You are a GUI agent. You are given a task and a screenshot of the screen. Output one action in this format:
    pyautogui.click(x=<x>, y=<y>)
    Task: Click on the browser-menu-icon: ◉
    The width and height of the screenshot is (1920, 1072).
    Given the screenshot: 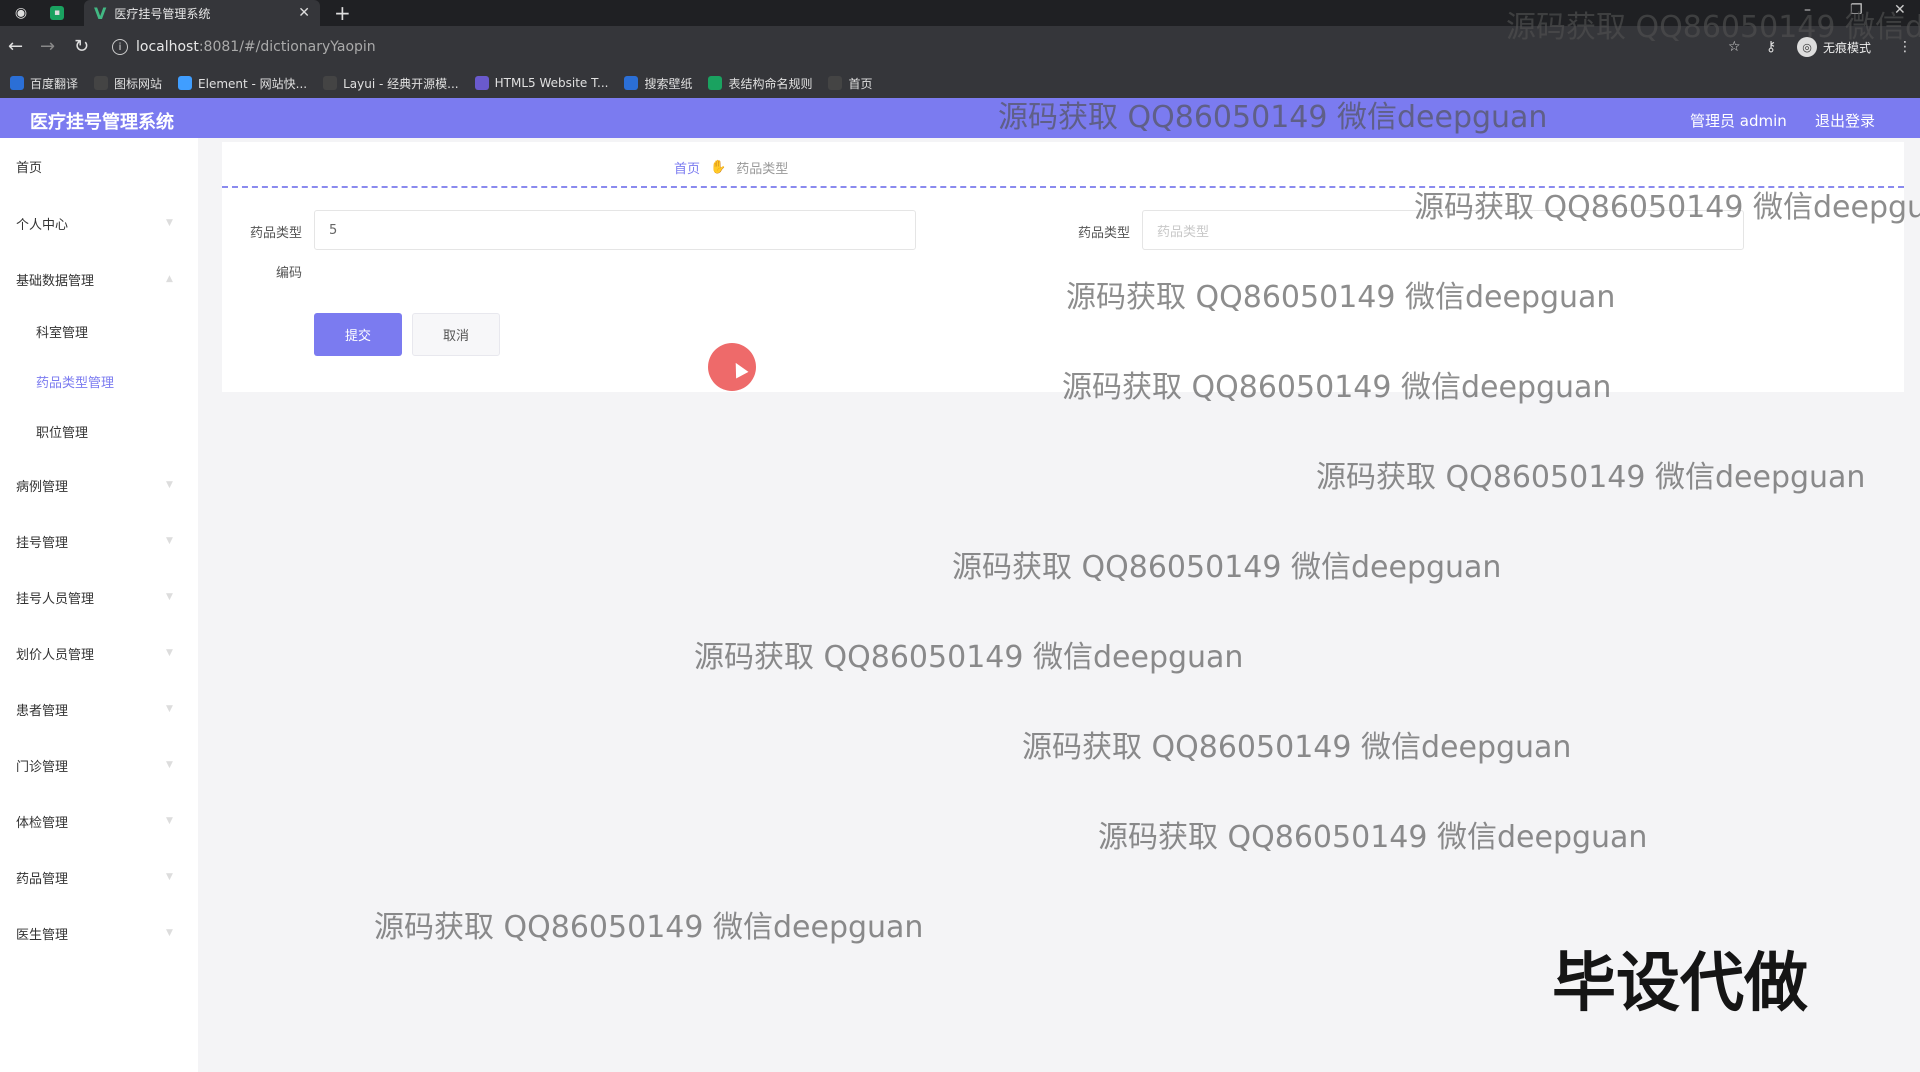 What is the action you would take?
    pyautogui.click(x=21, y=13)
    